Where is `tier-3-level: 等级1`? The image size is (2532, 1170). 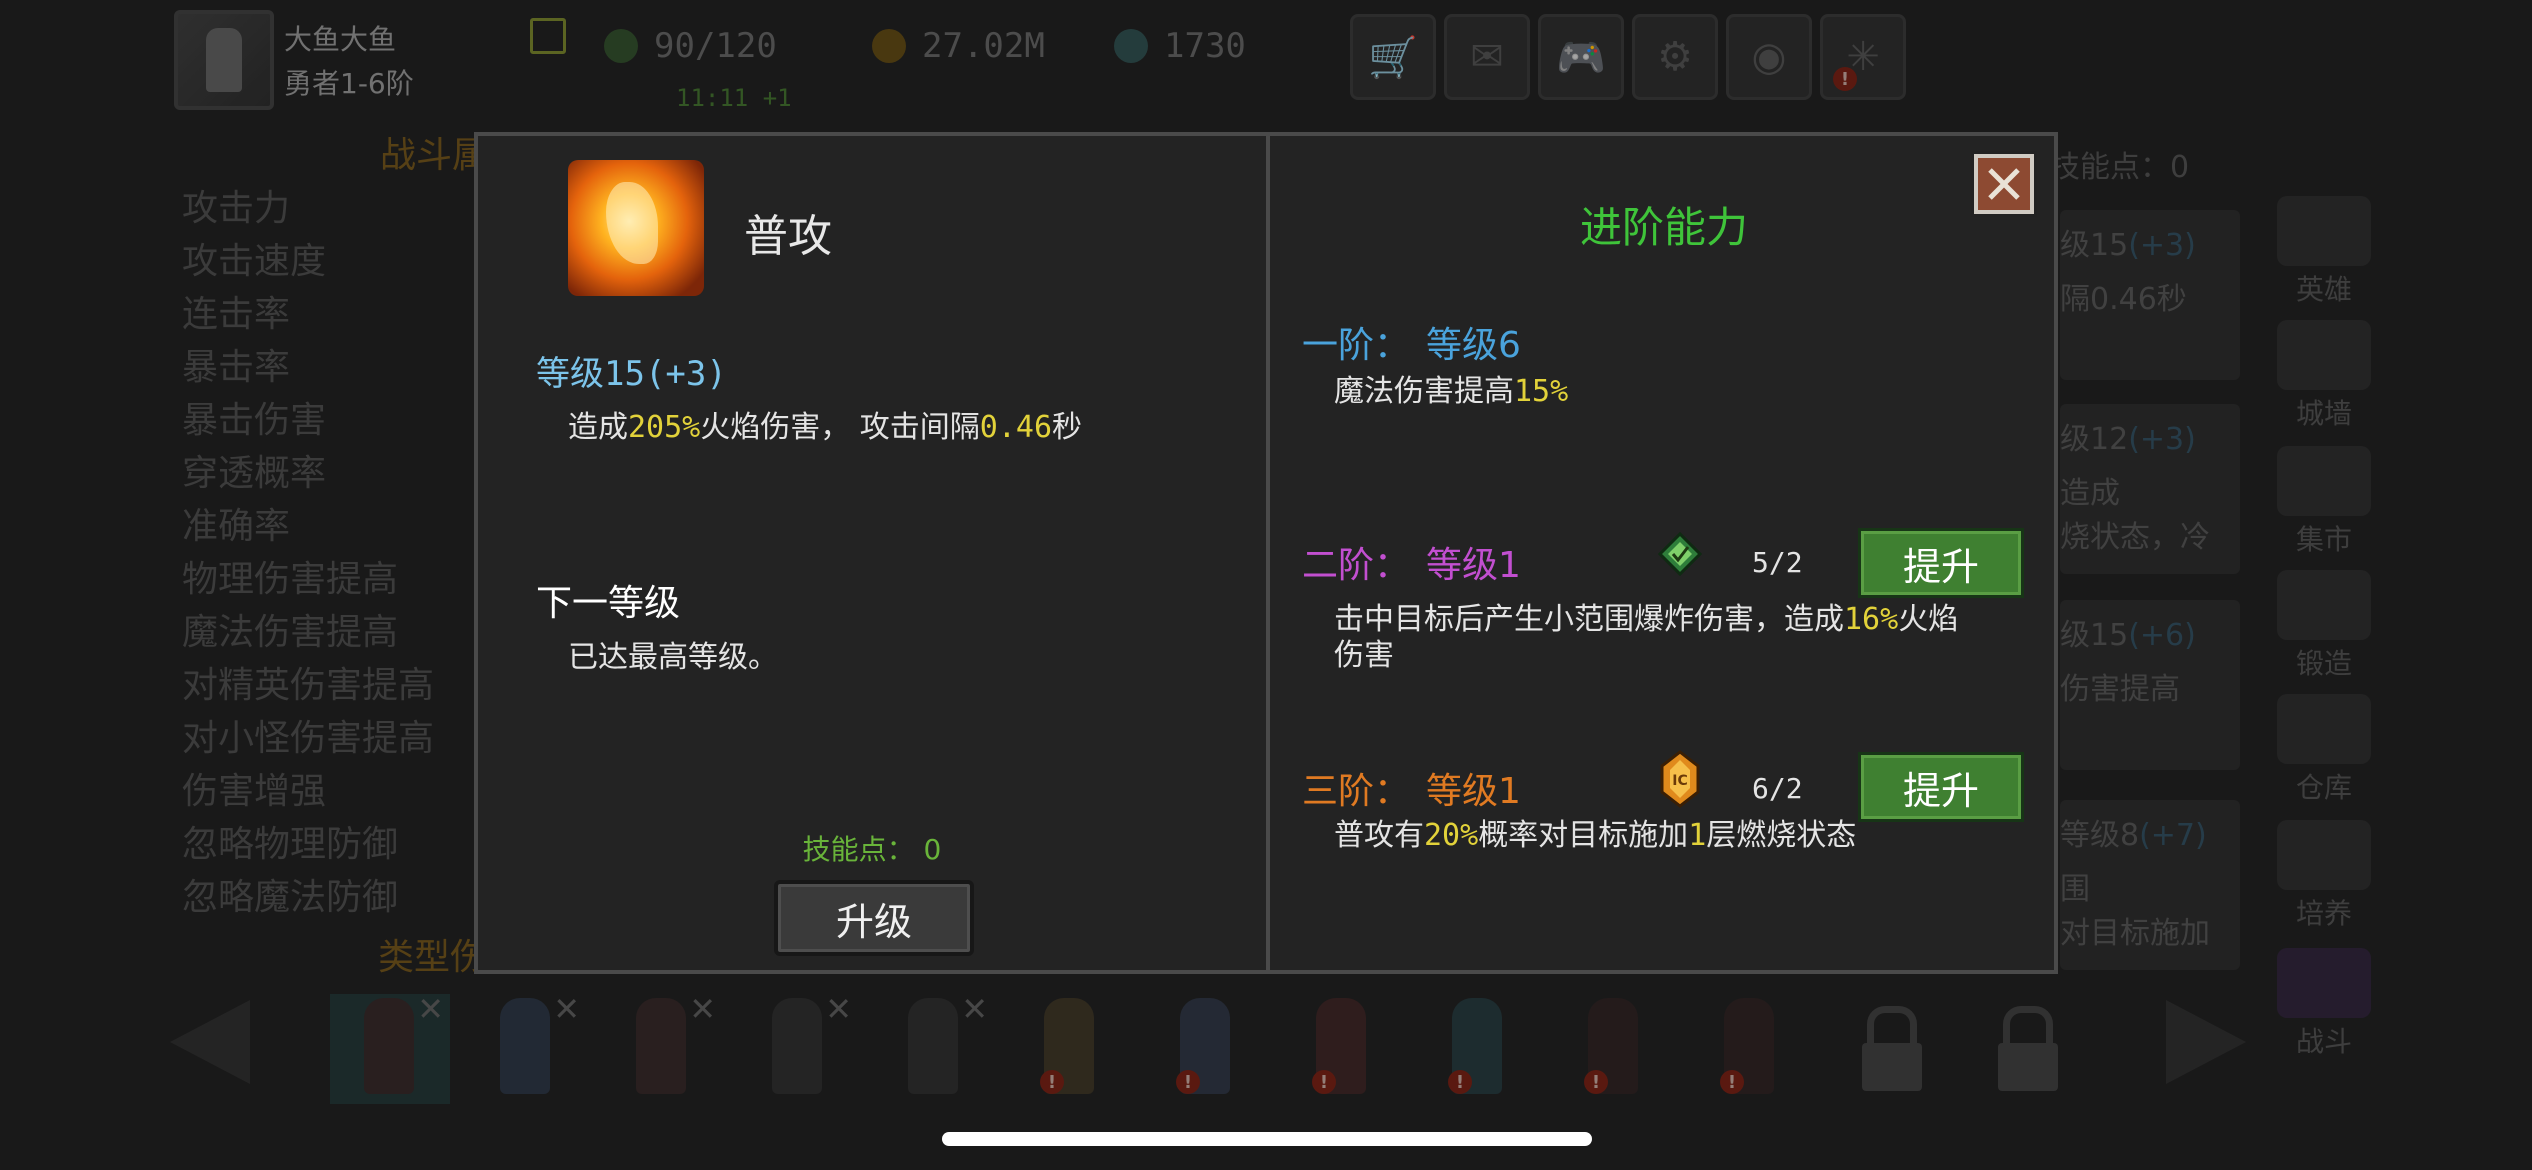
tier-3-level: 等级1 is located at coordinates (1473, 791).